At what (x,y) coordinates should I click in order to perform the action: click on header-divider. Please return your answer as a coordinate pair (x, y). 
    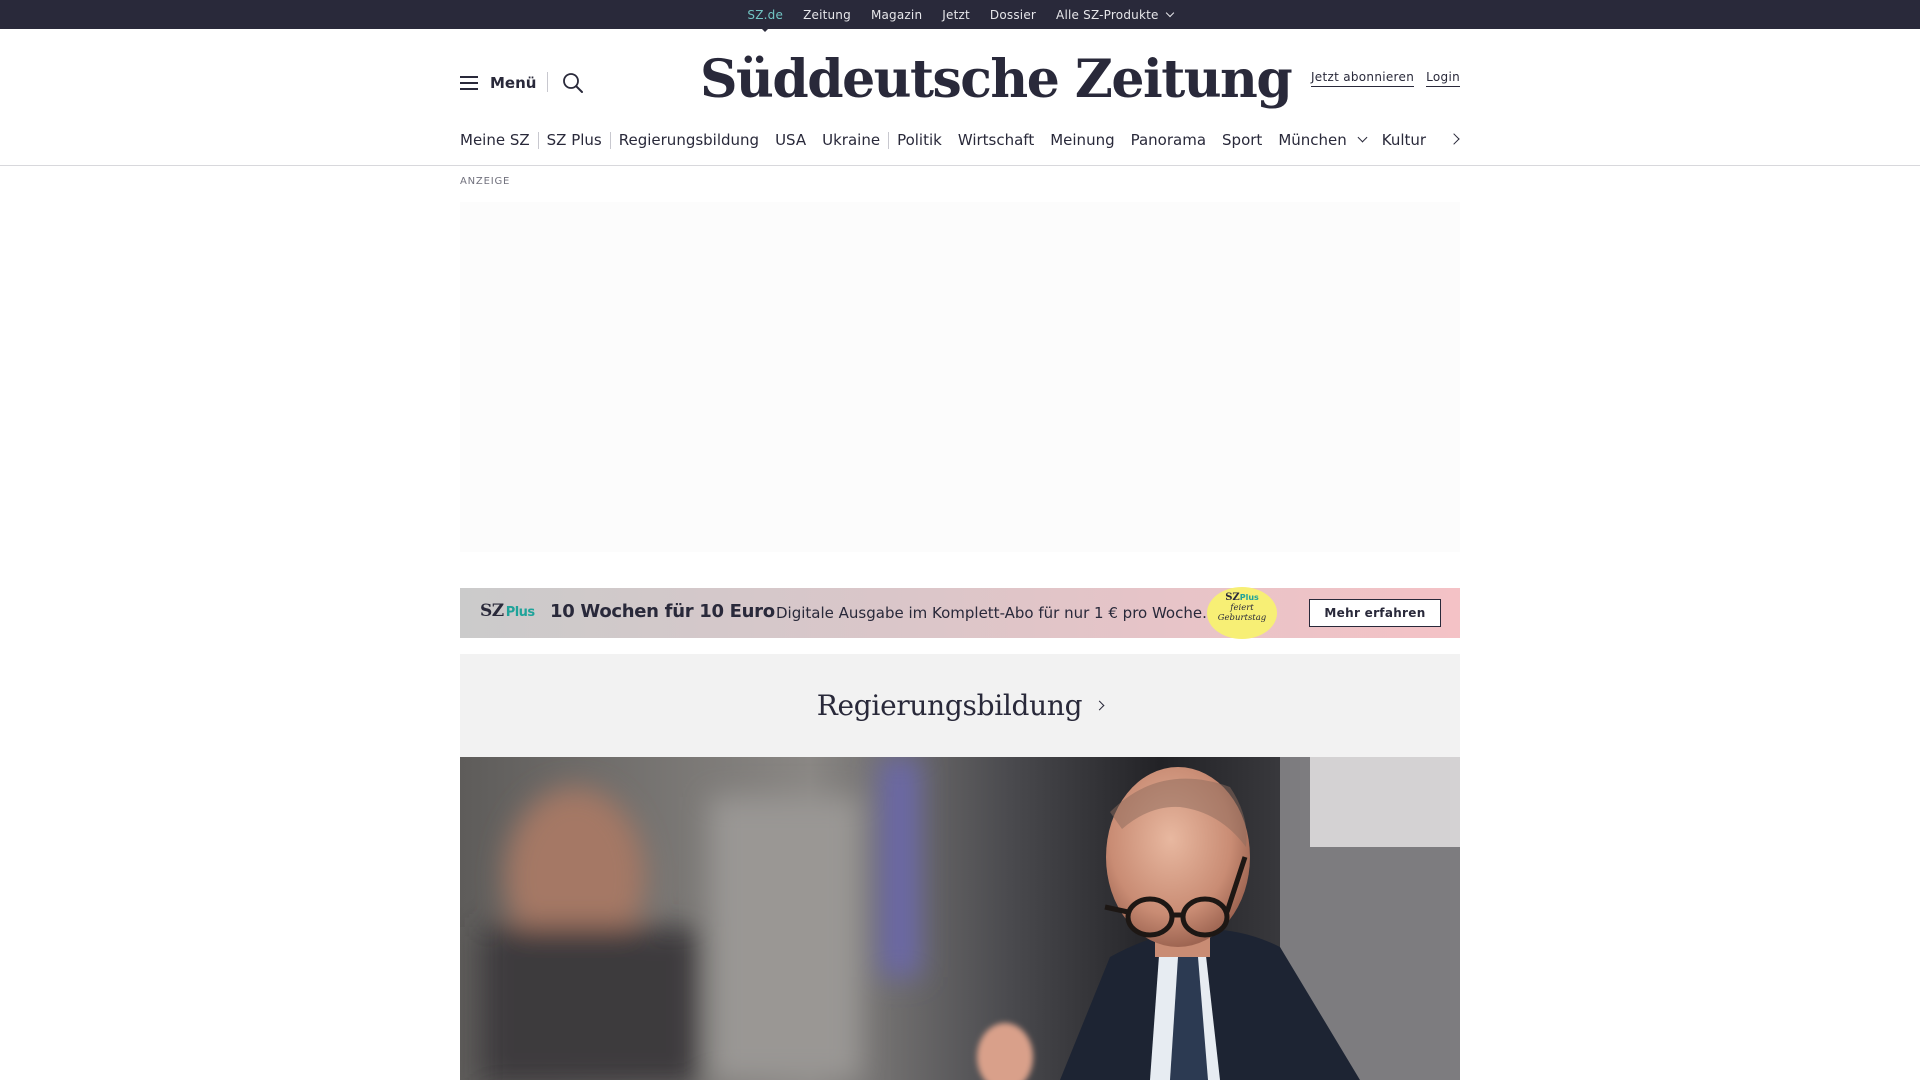
    Looking at the image, I should click on (547, 82).